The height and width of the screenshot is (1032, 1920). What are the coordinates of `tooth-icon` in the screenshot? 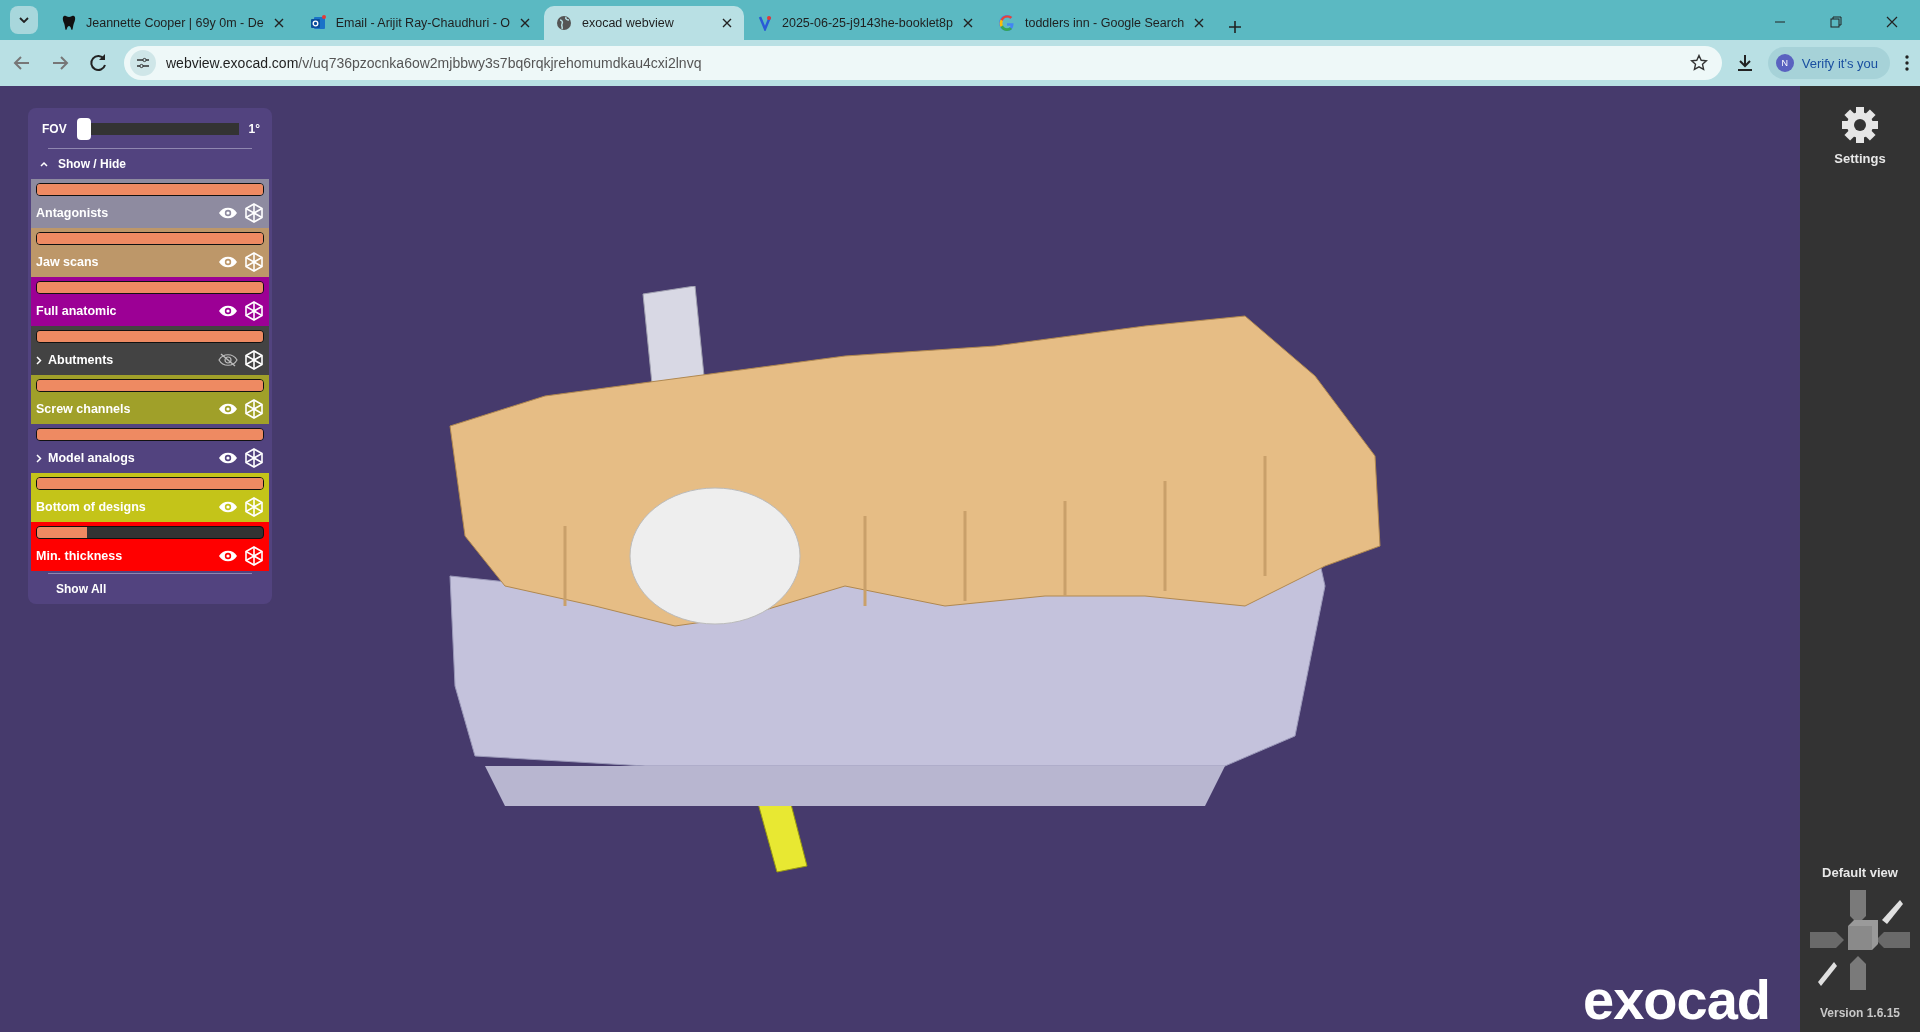 It's located at (69, 23).